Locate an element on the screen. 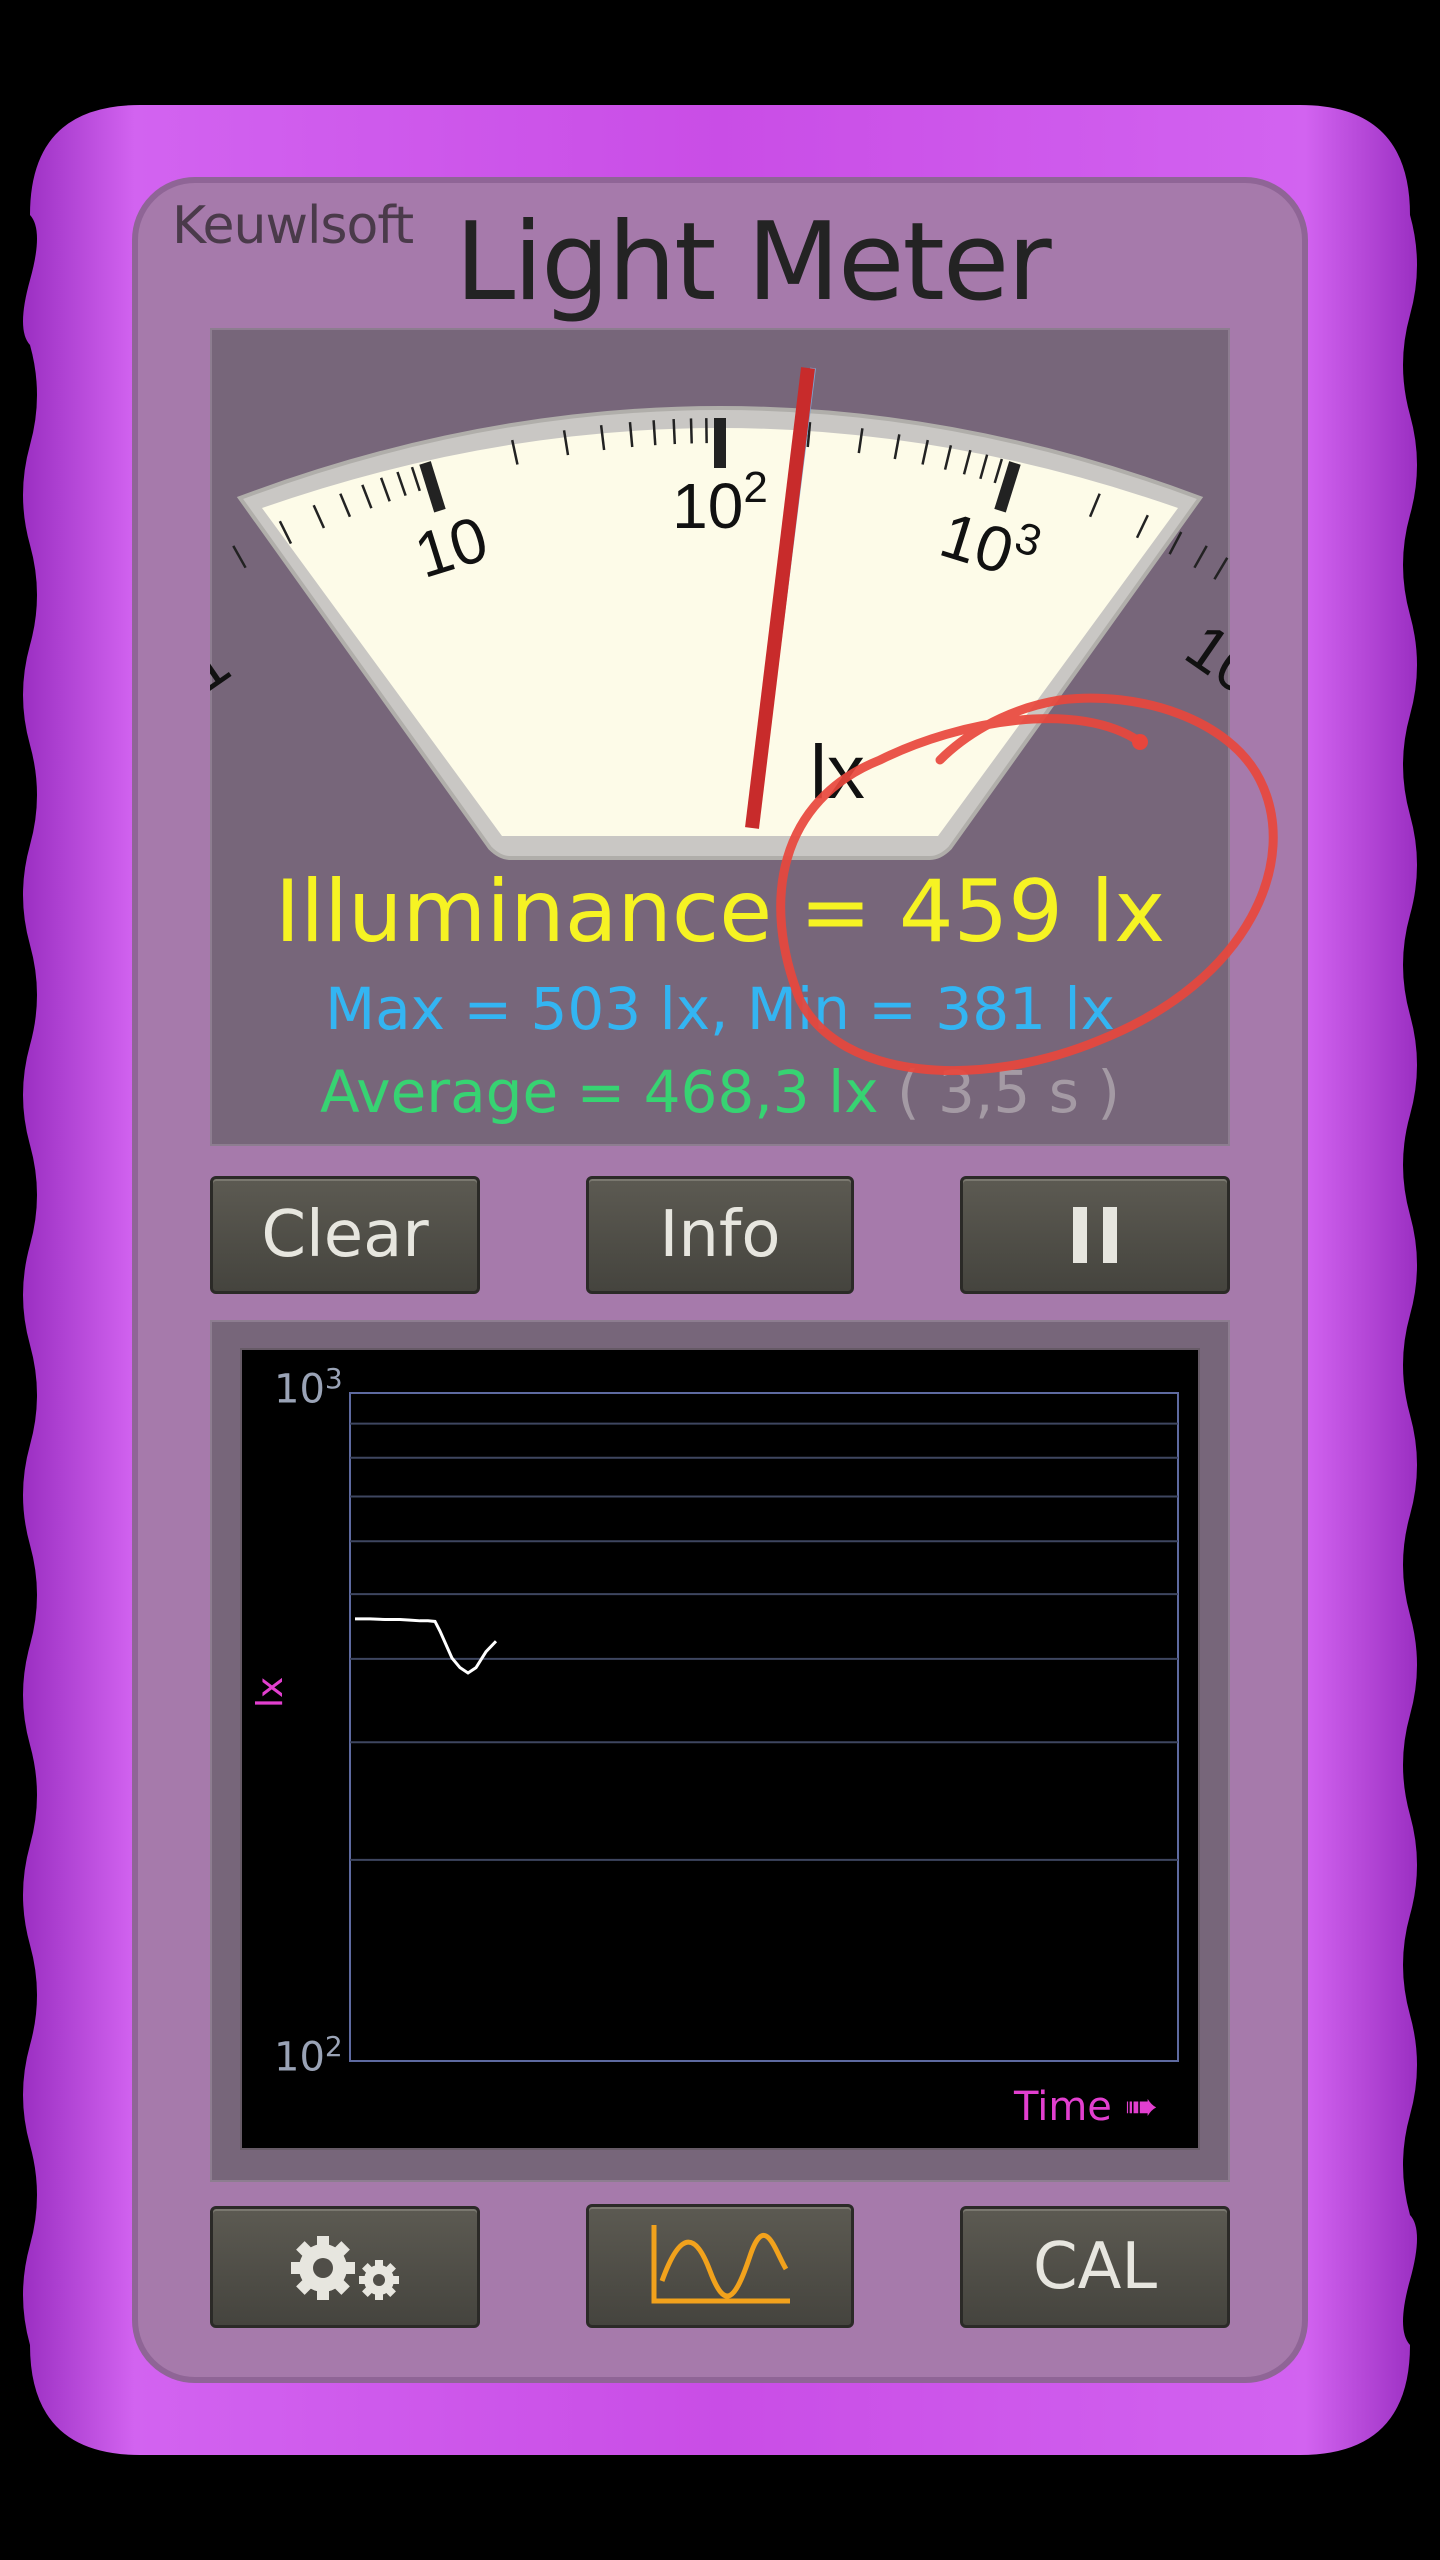  max-min-readout: Max = 503 lx, Min = 381 lx is located at coordinates (720, 1009).